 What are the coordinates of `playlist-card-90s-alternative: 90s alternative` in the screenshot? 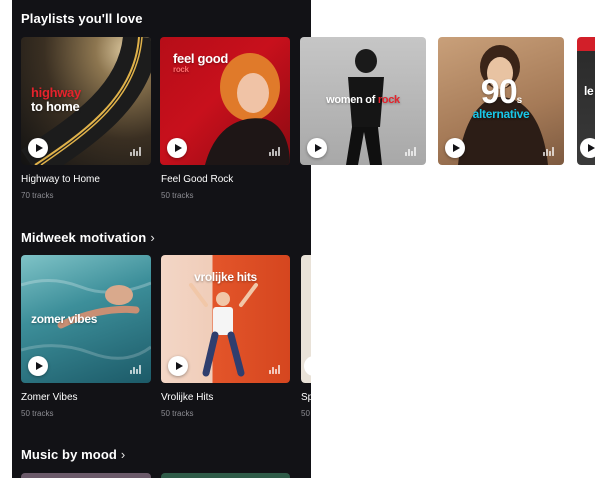 It's located at (501, 101).